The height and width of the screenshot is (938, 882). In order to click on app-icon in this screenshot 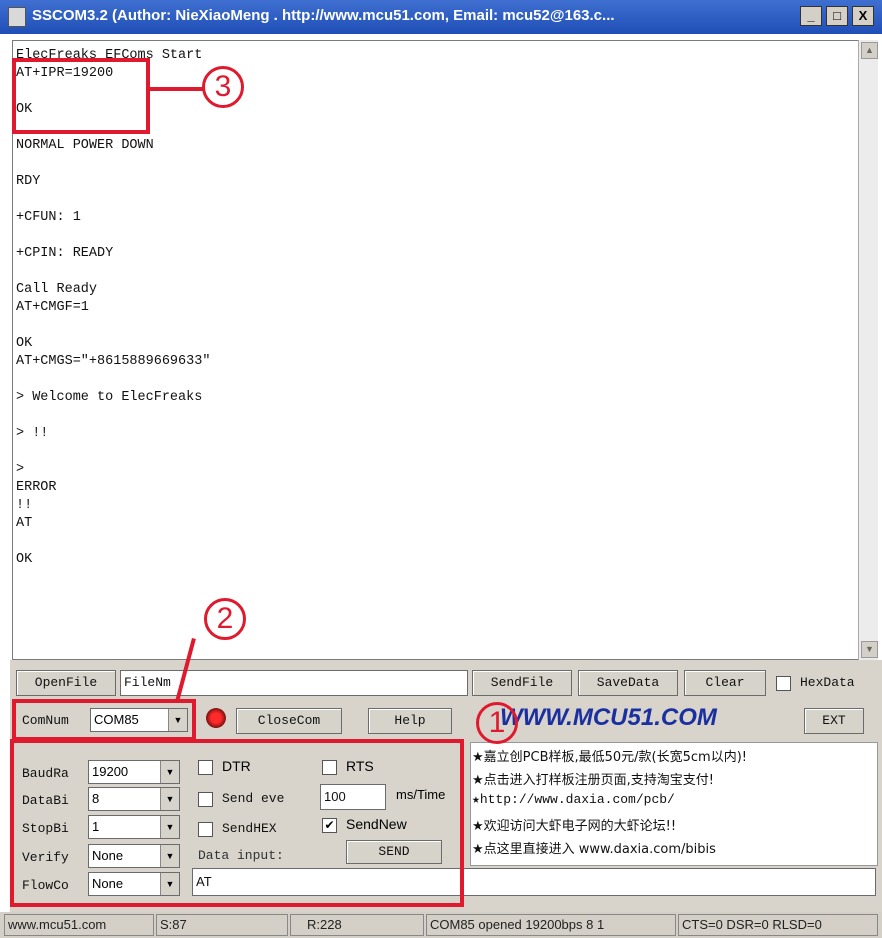, I will do `click(17, 17)`.